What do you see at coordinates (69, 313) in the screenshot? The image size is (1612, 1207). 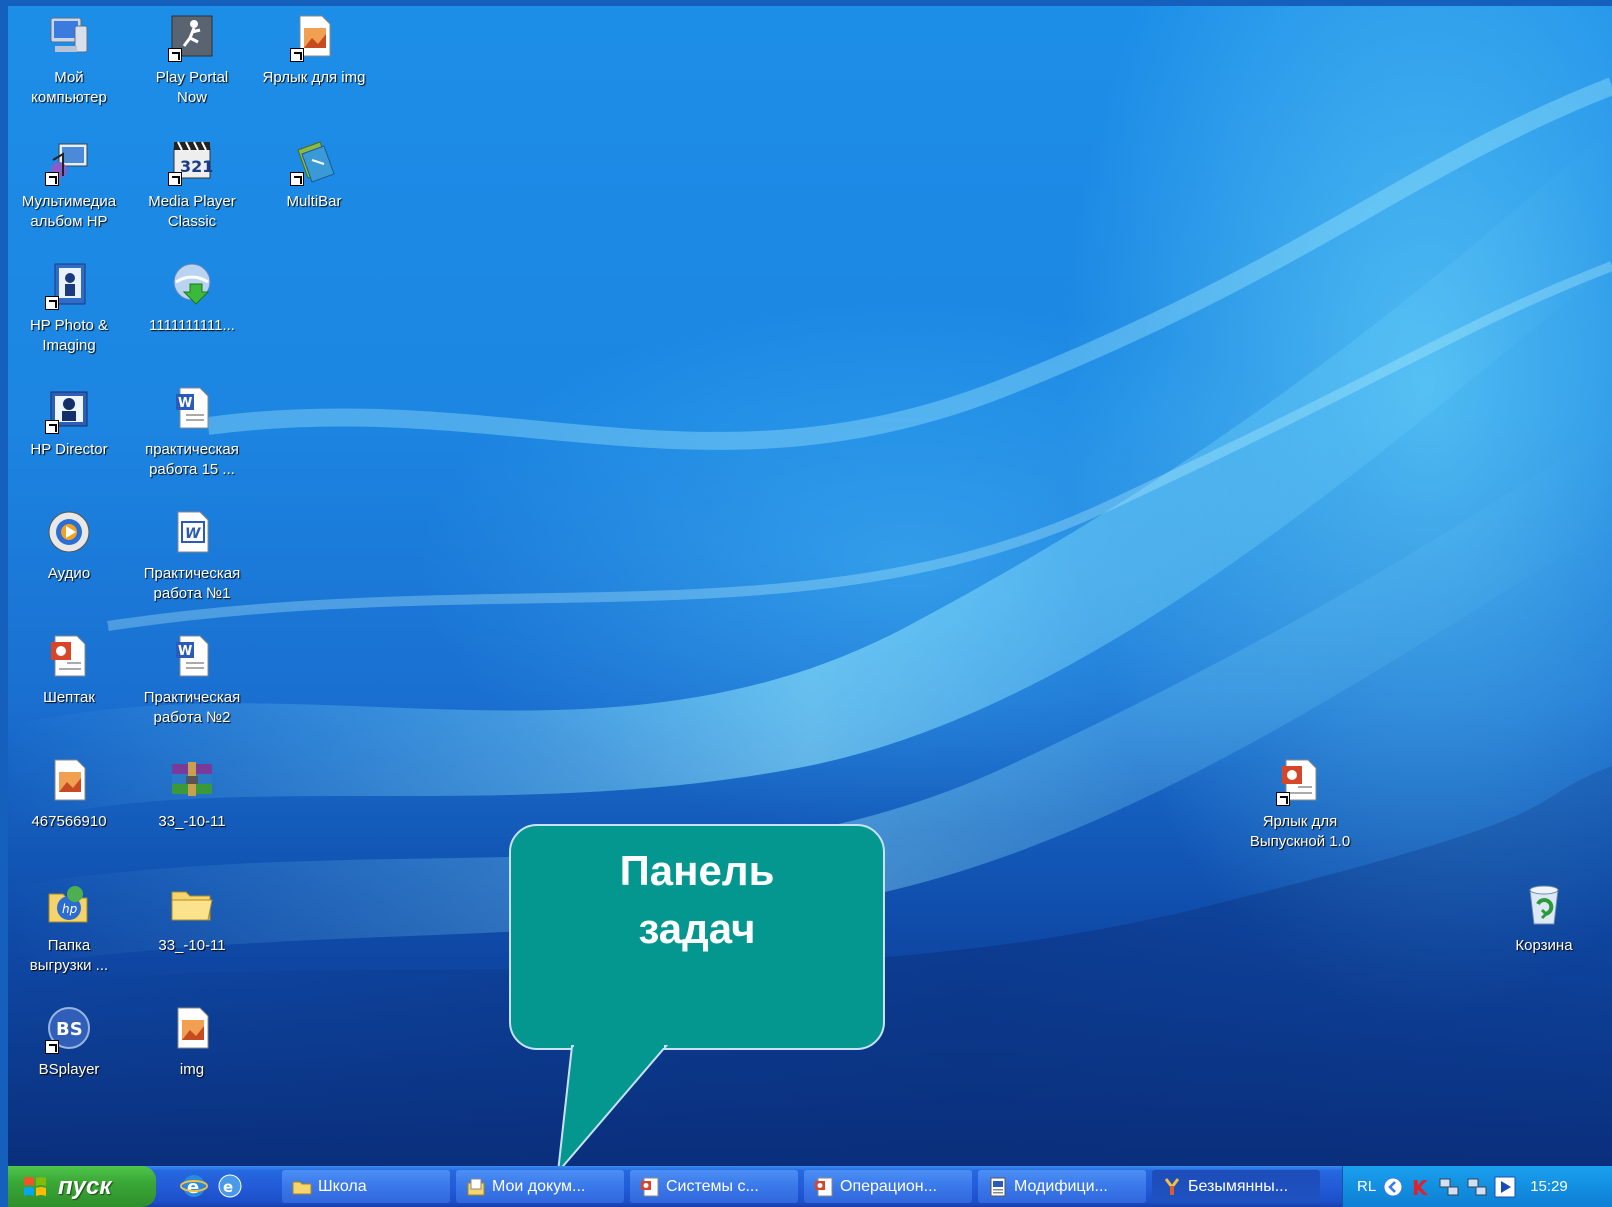 I see `desktop-icon-hp-photo: HP Photo & Imaging` at bounding box center [69, 313].